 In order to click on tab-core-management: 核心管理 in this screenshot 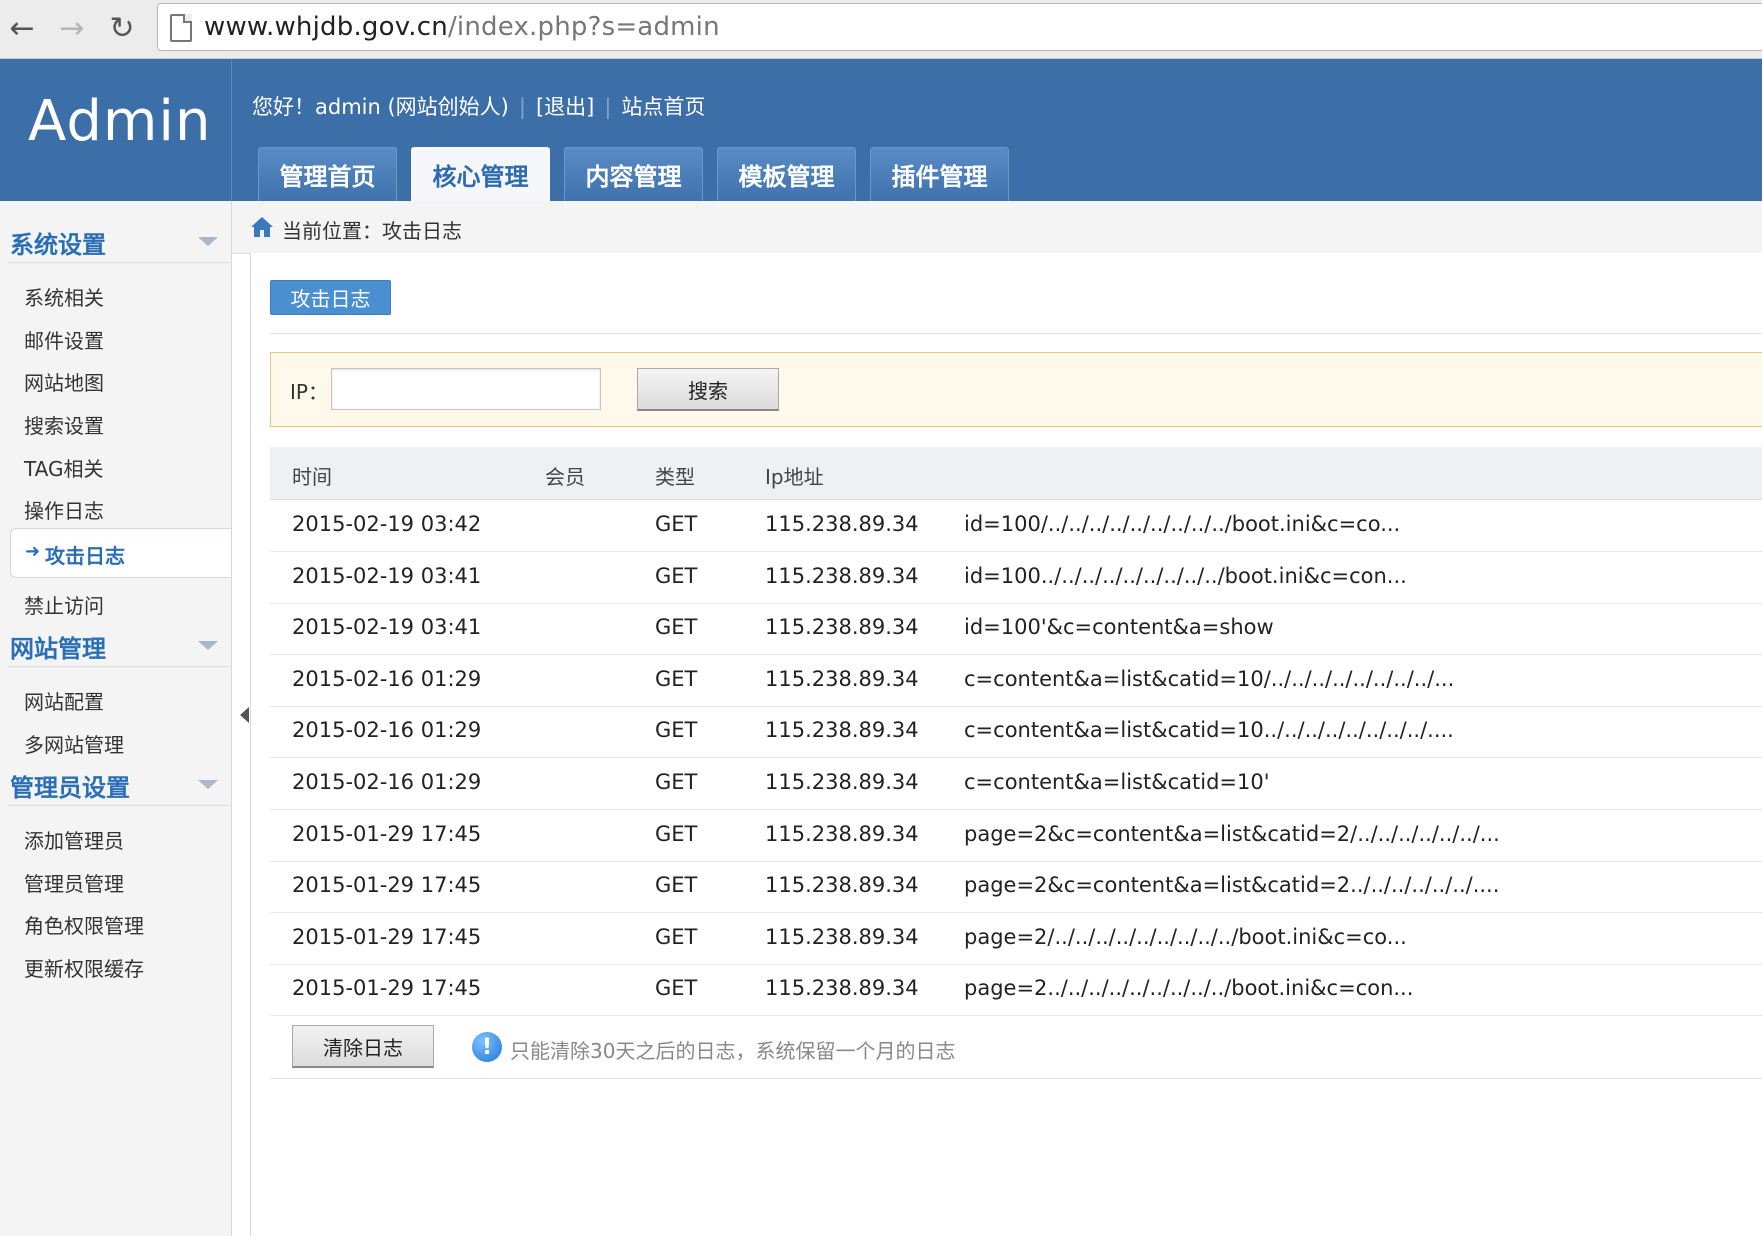, I will do `click(480, 174)`.